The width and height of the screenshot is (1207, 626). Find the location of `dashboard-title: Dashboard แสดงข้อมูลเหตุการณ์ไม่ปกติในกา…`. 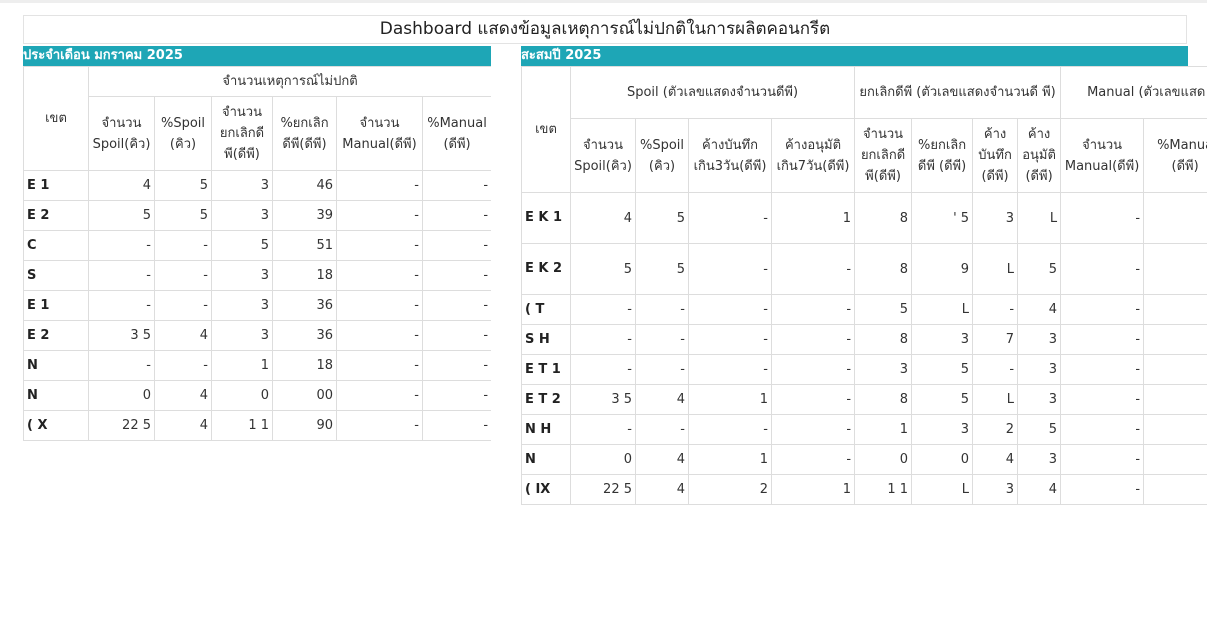

dashboard-title: Dashboard แสดงข้อมูลเหตุการณ์ไม่ปกติในกา… is located at coordinates (605, 29).